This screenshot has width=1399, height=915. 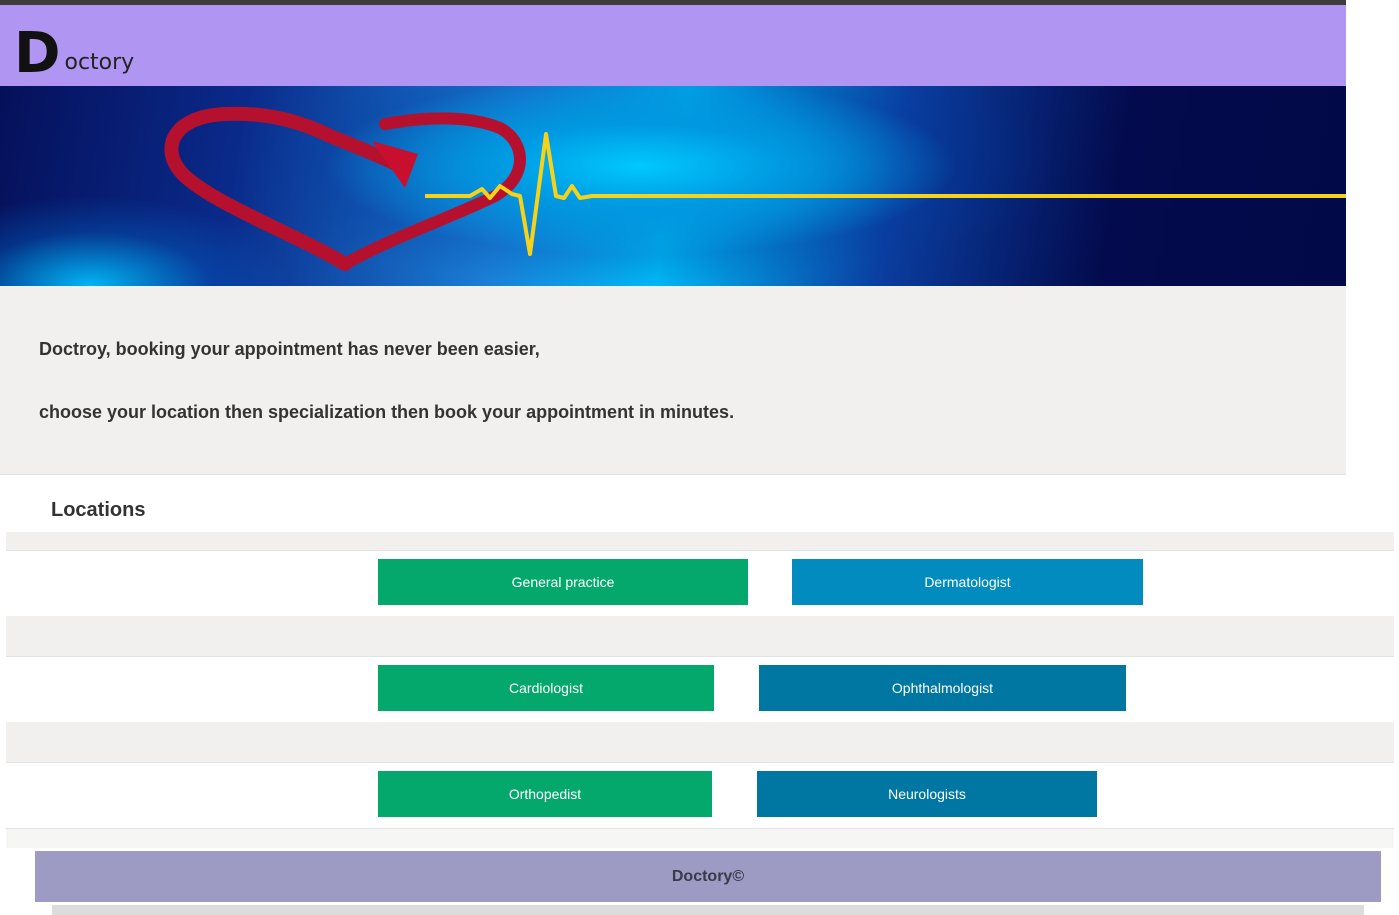 I want to click on footer-text: Doctory©, so click(x=708, y=876).